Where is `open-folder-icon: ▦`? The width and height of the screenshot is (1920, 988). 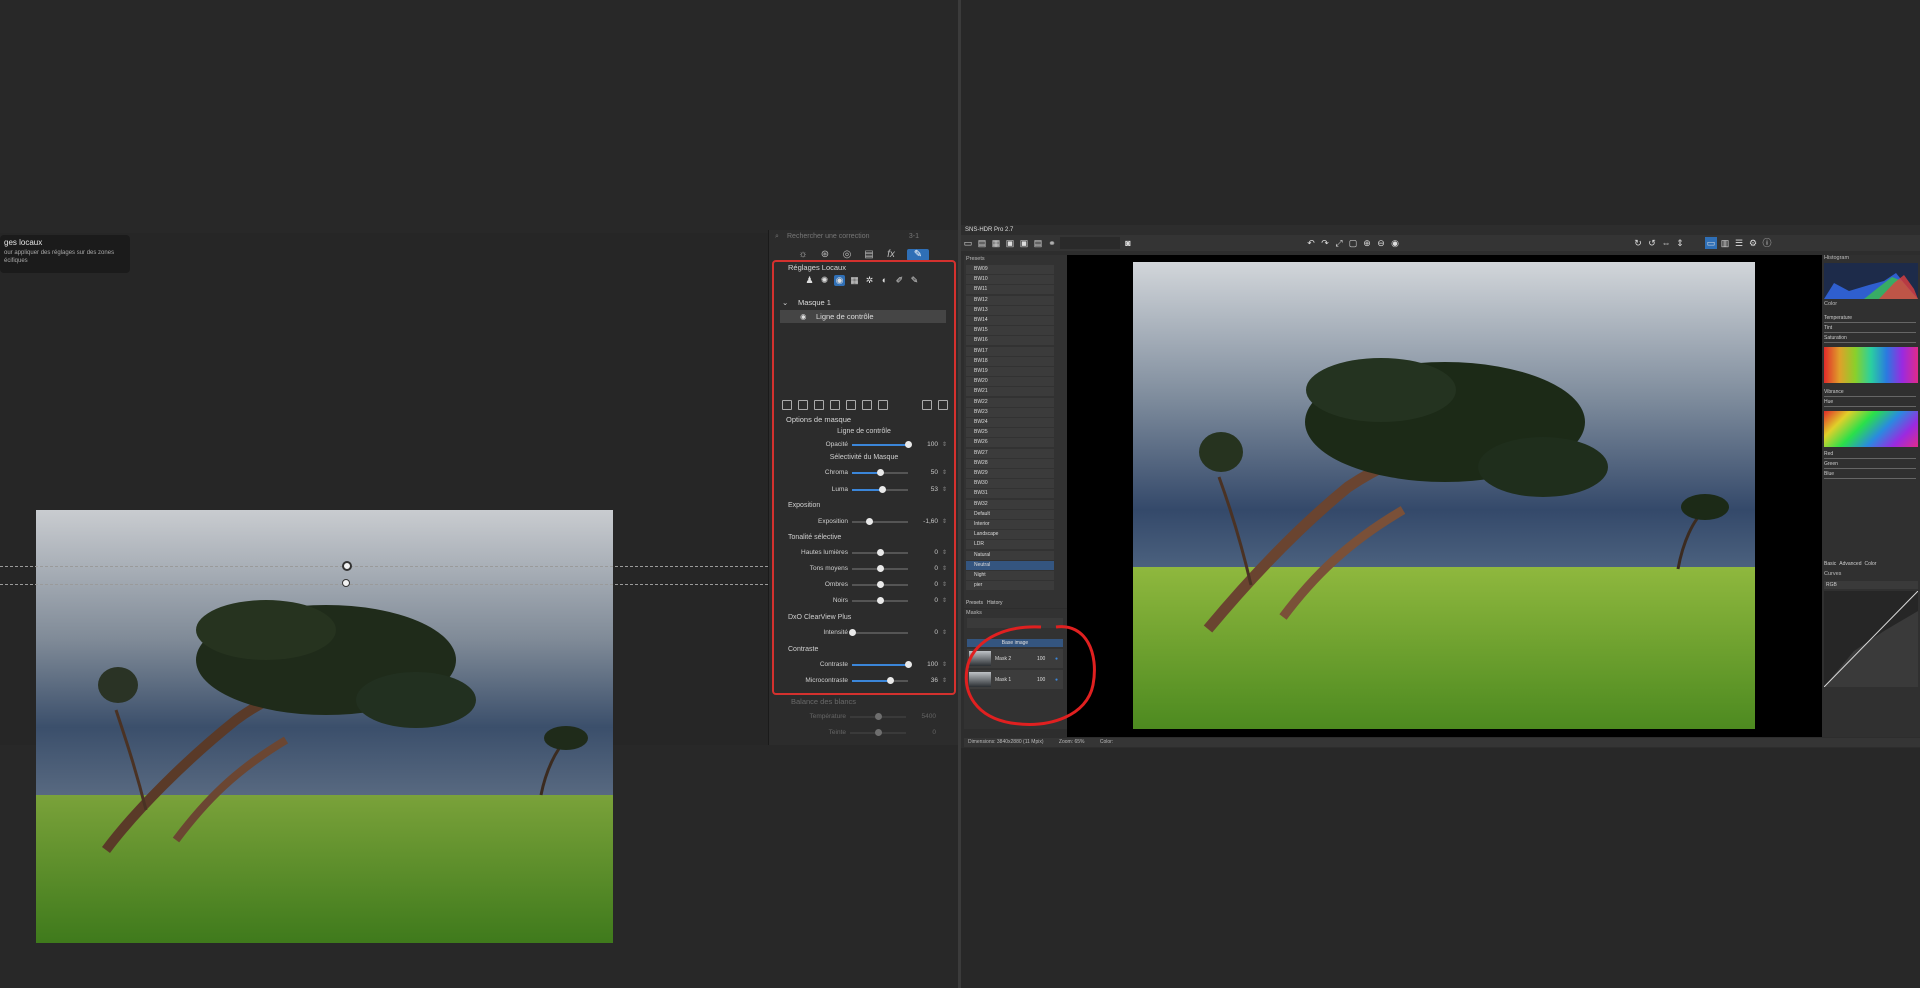
open-folder-icon: ▦ is located at coordinates (996, 243).